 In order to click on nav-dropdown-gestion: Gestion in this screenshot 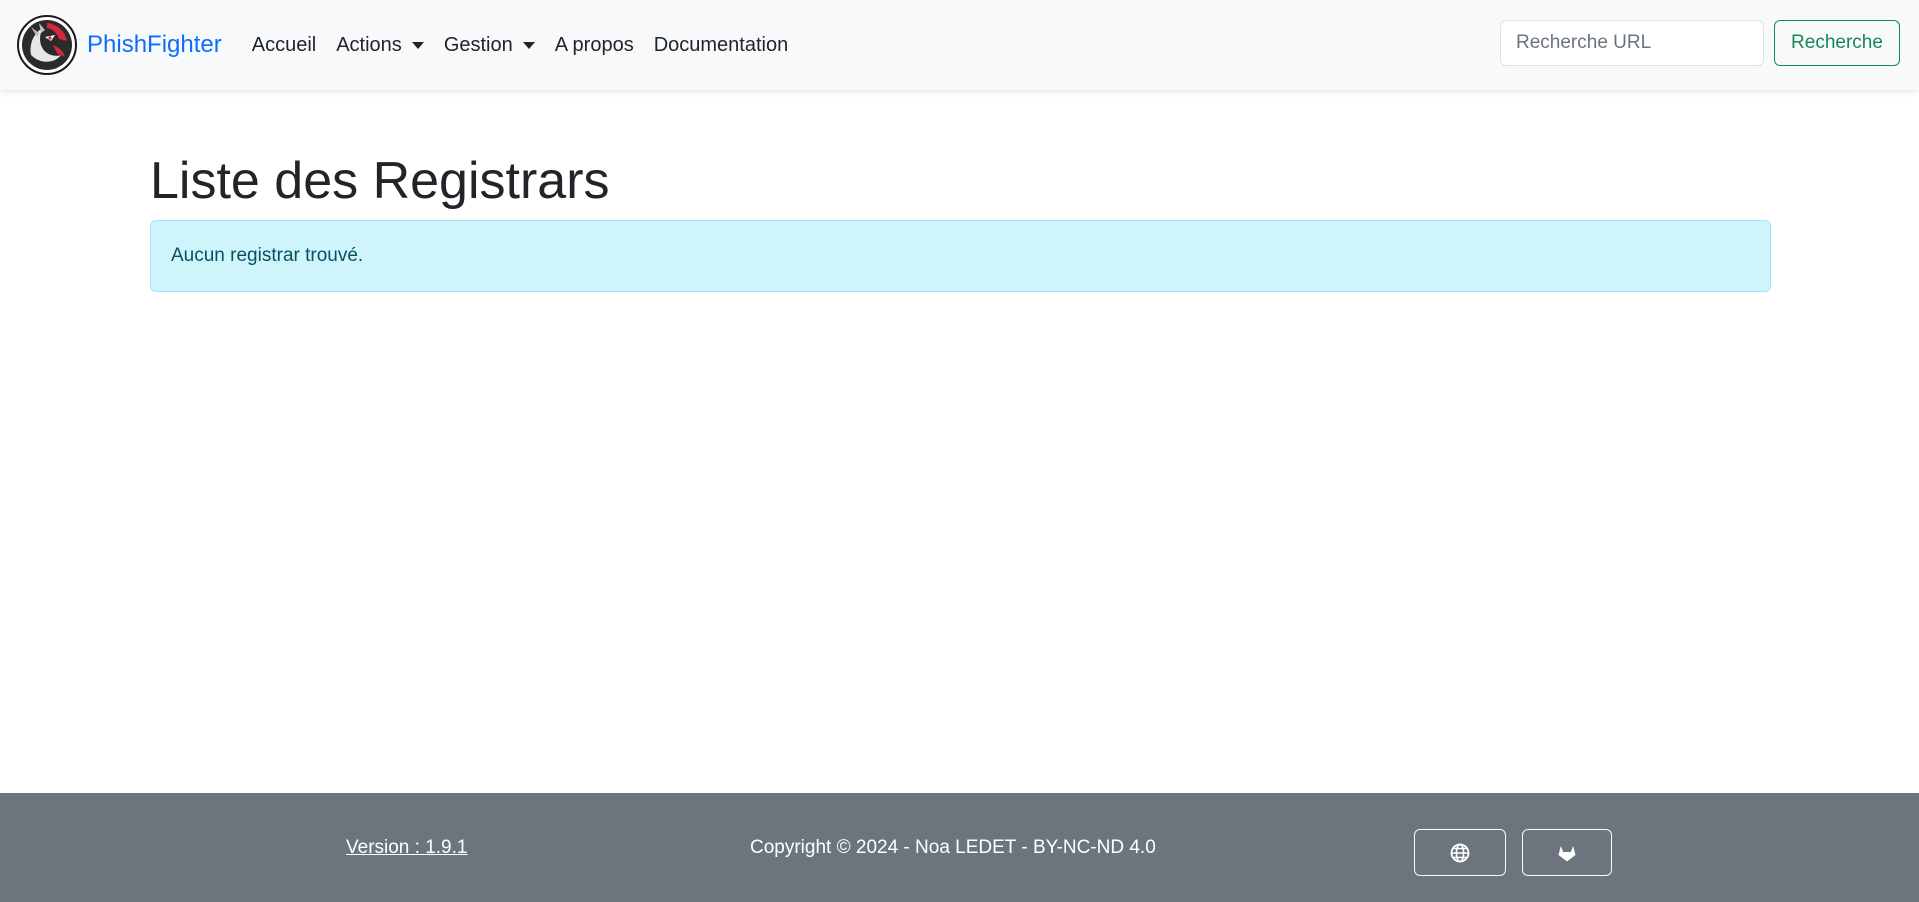, I will do `click(489, 45)`.